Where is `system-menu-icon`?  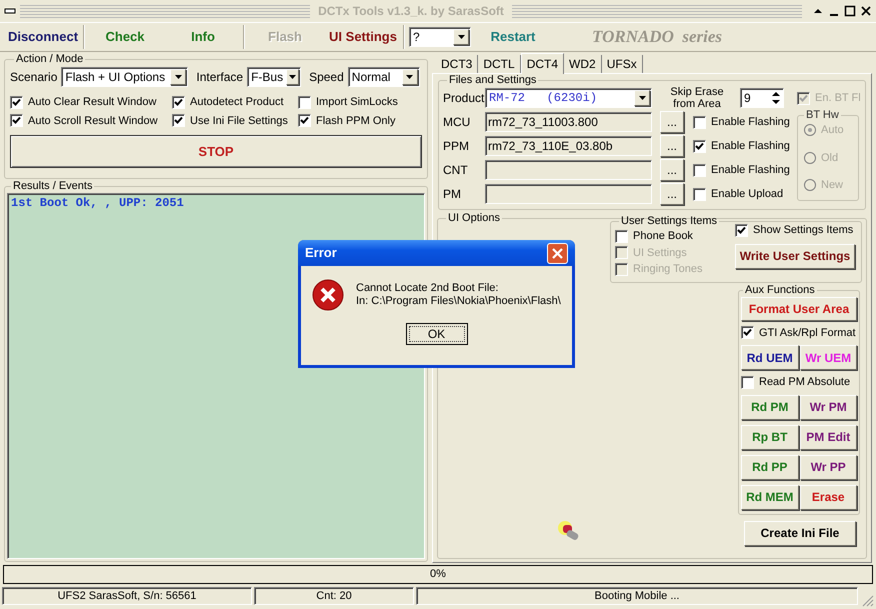 system-menu-icon is located at coordinates (10, 11).